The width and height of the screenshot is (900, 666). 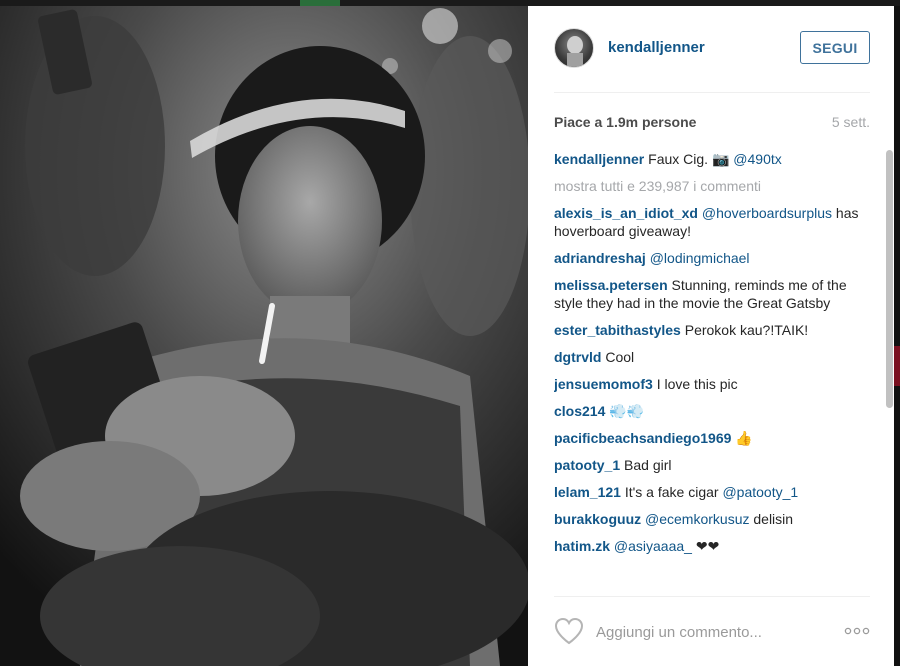 What do you see at coordinates (695, 519) in the screenshot?
I see `comment-mention: @ecemkorkusuz` at bounding box center [695, 519].